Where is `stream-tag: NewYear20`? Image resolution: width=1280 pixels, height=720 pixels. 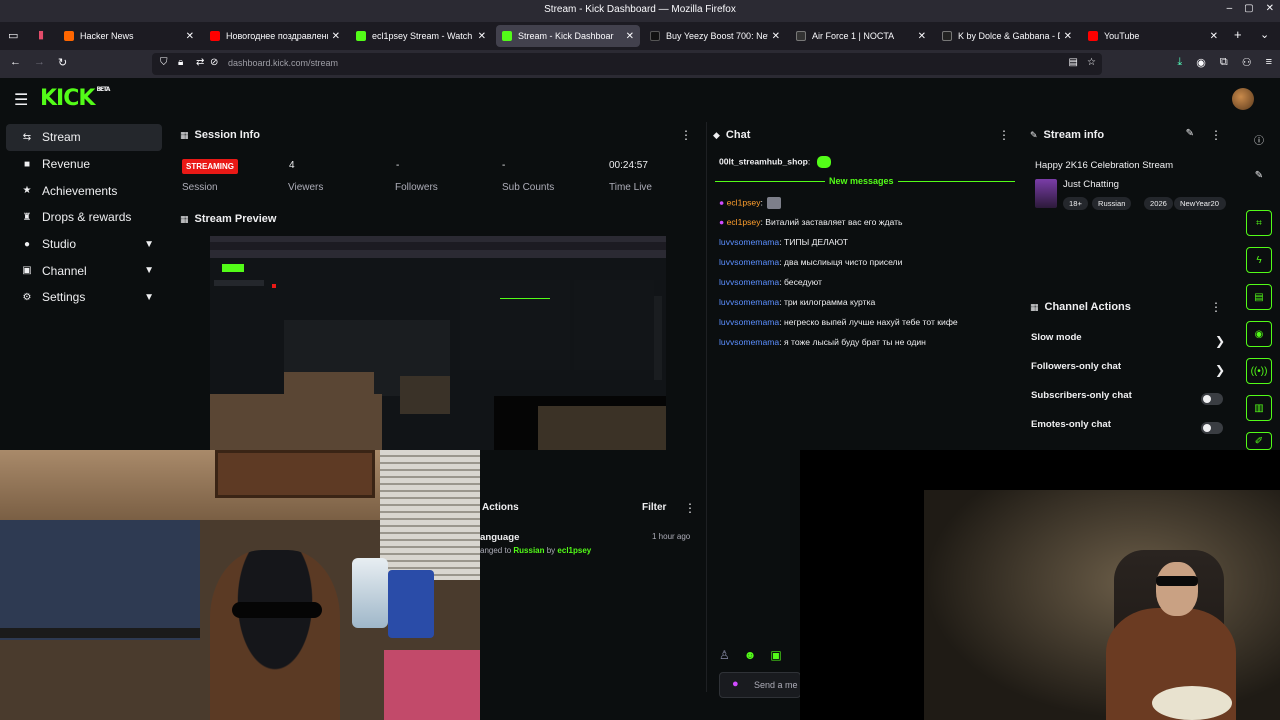
stream-tag: NewYear20 is located at coordinates (1200, 203).